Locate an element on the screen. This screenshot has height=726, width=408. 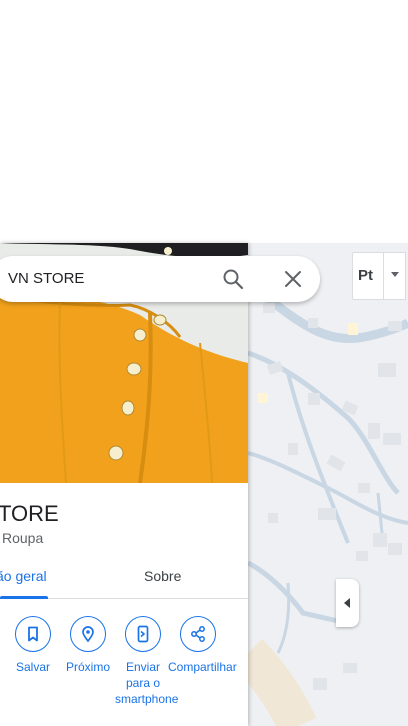
layers-button: Pt is located at coordinates (368, 276).